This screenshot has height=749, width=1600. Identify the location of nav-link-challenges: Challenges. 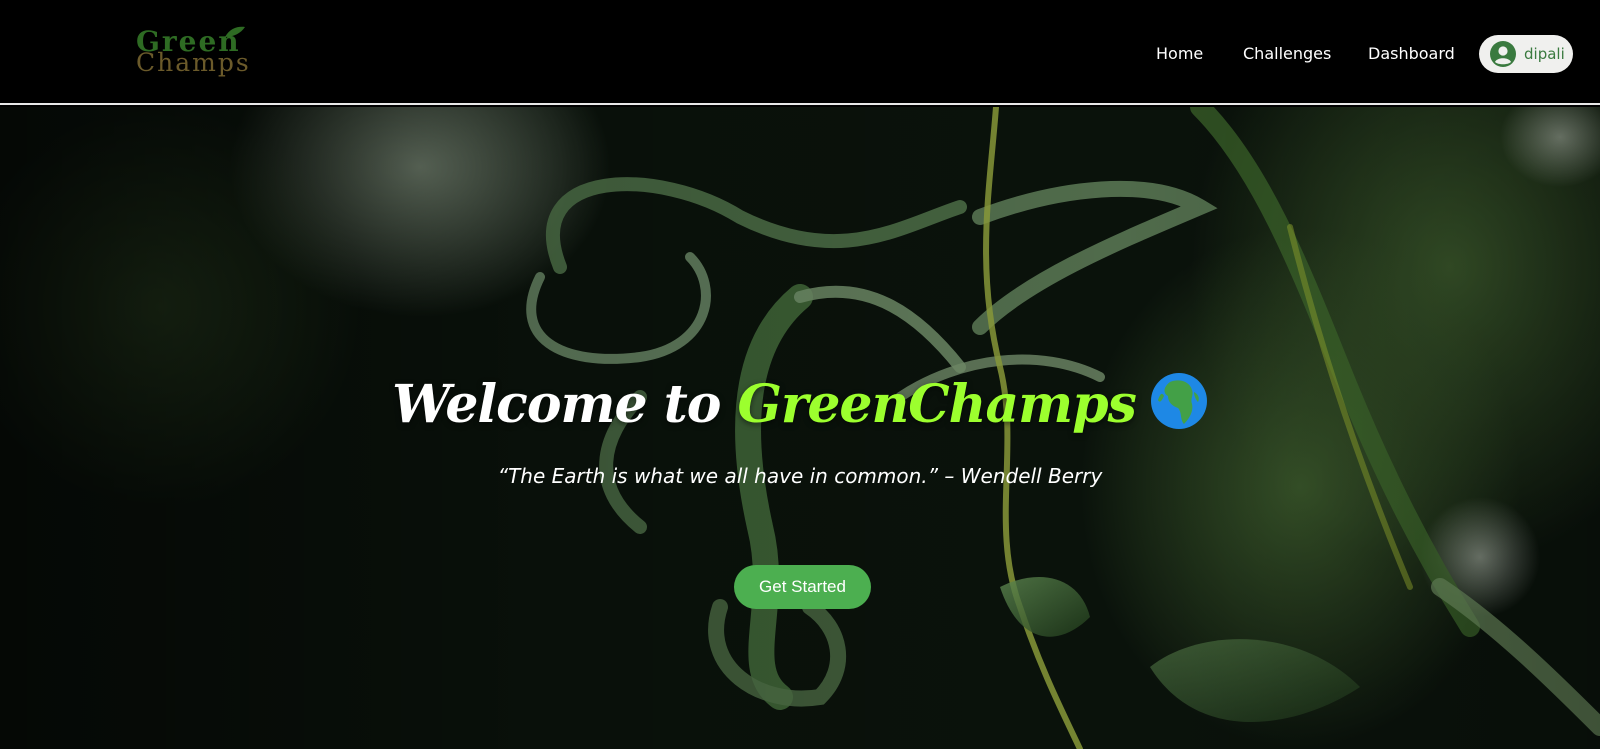
(1287, 54).